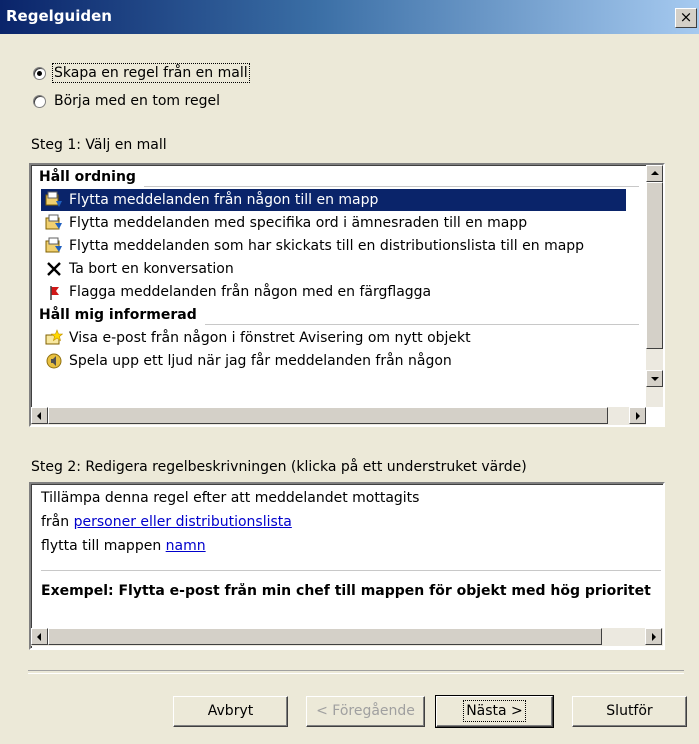 The width and height of the screenshot is (699, 744). What do you see at coordinates (54, 269) in the screenshot?
I see `delete-x-icon` at bounding box center [54, 269].